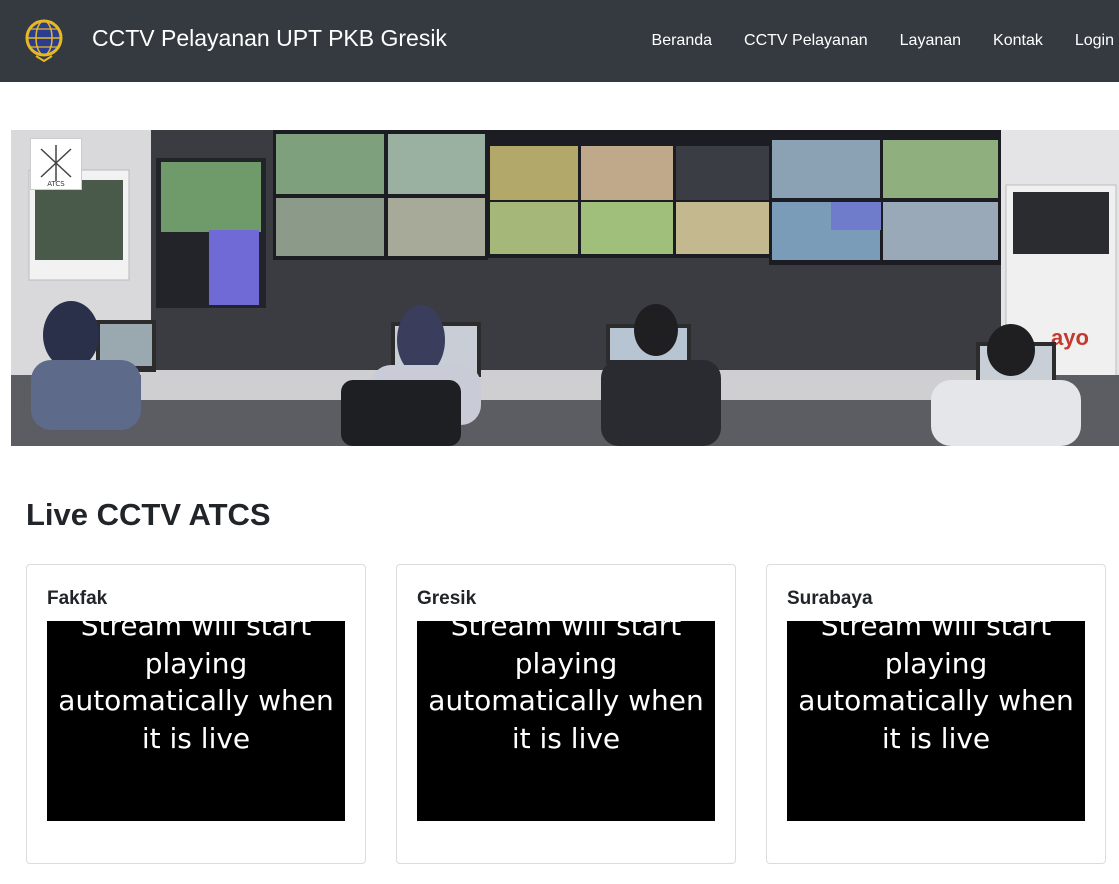 The width and height of the screenshot is (1119, 884). I want to click on nav-link-login: Login, so click(1094, 41).